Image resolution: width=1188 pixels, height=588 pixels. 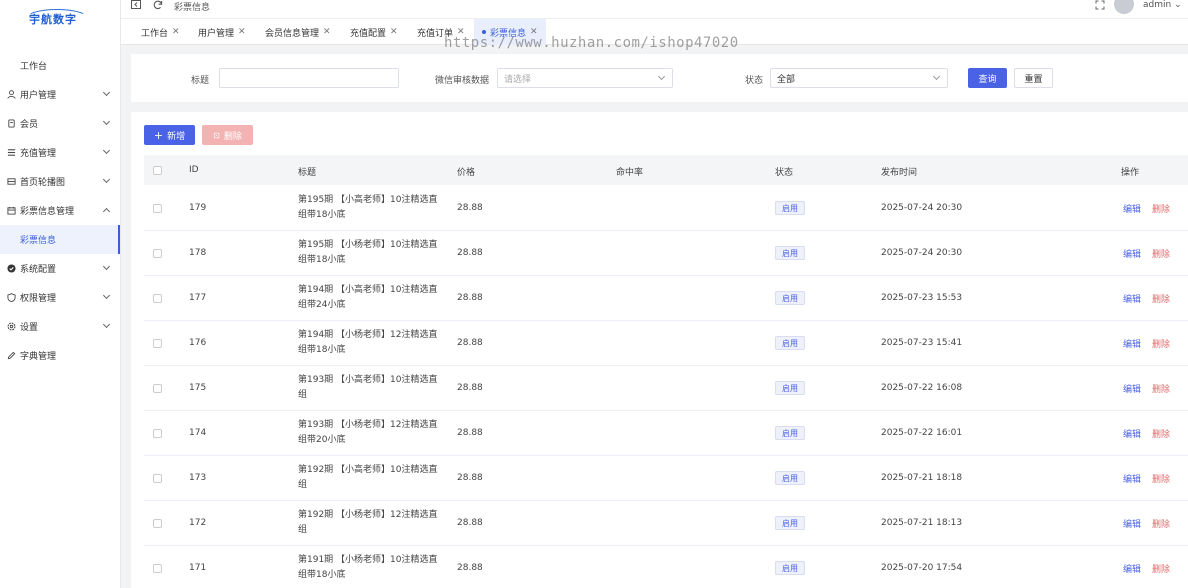 I want to click on sidebar-item-label: 工作台, so click(x=34, y=67).